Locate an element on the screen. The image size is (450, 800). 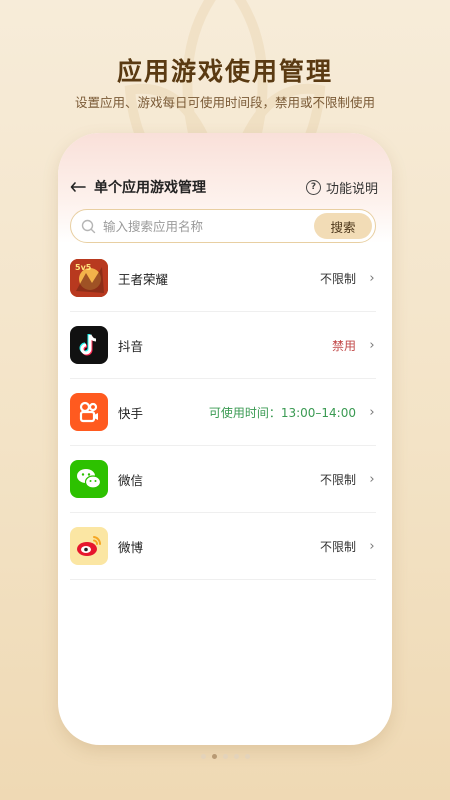
page-dot-active is located at coordinates (214, 756).